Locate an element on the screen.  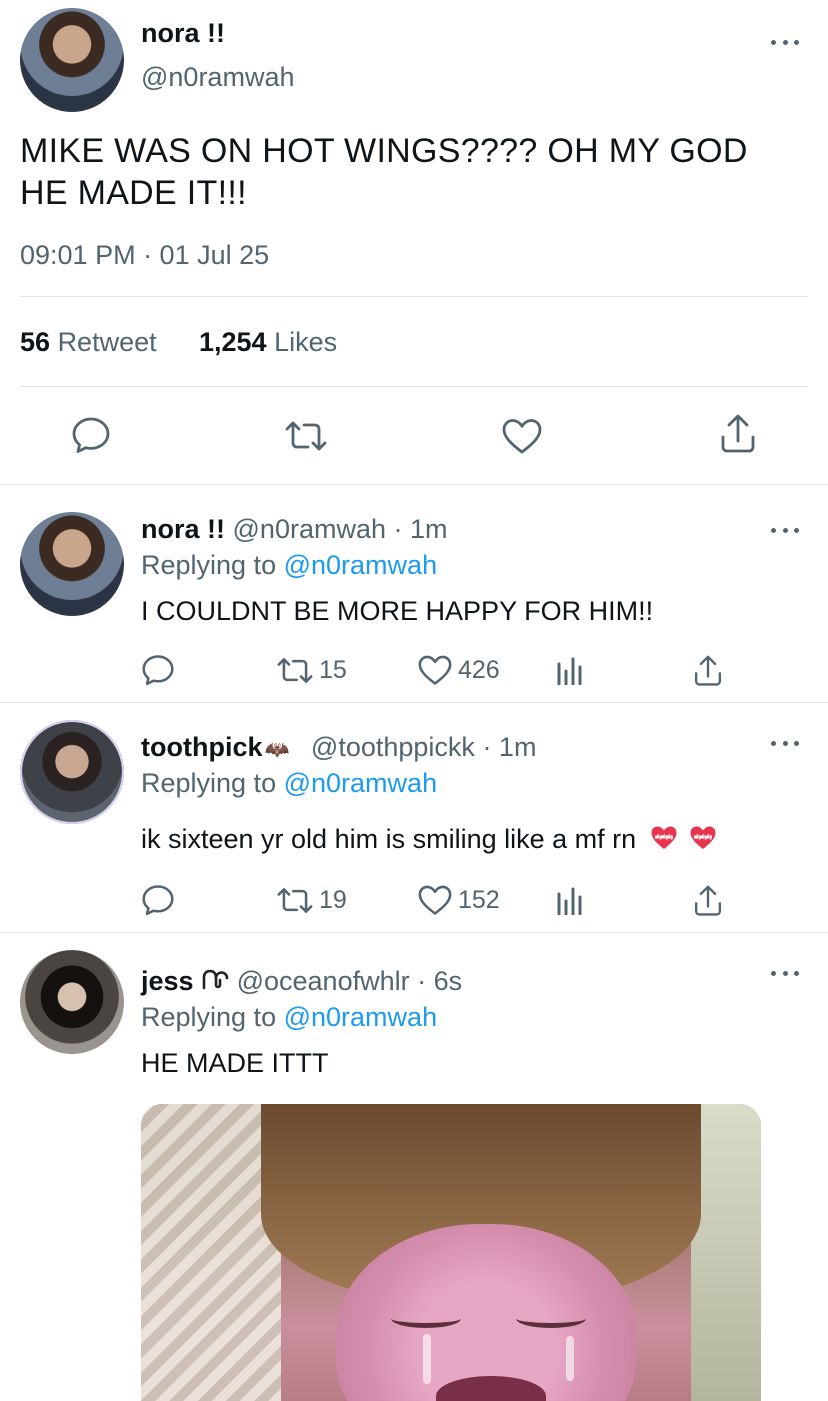
reply-header: toothpick 🦇 @toothppickk · 1m is located at coordinates (338, 747).